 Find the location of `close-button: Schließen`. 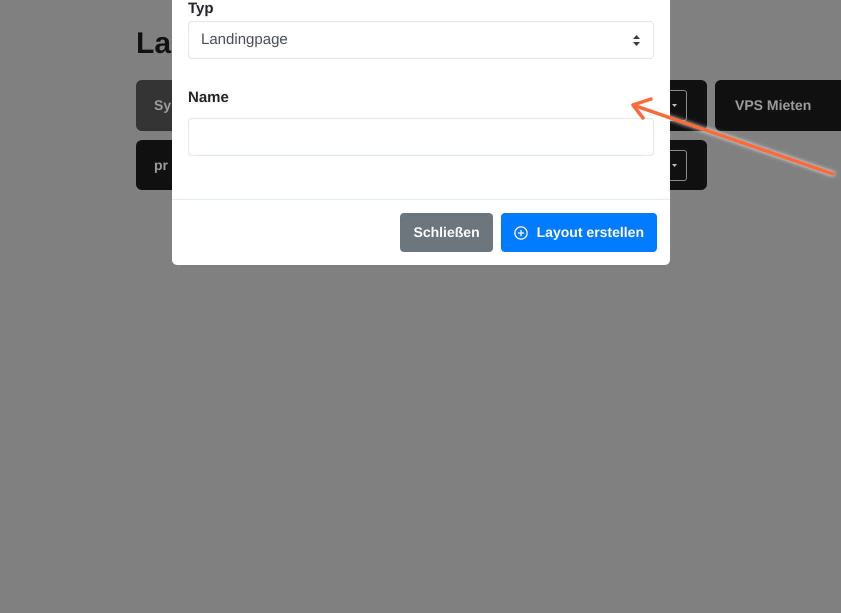

close-button: Schließen is located at coordinates (446, 232).